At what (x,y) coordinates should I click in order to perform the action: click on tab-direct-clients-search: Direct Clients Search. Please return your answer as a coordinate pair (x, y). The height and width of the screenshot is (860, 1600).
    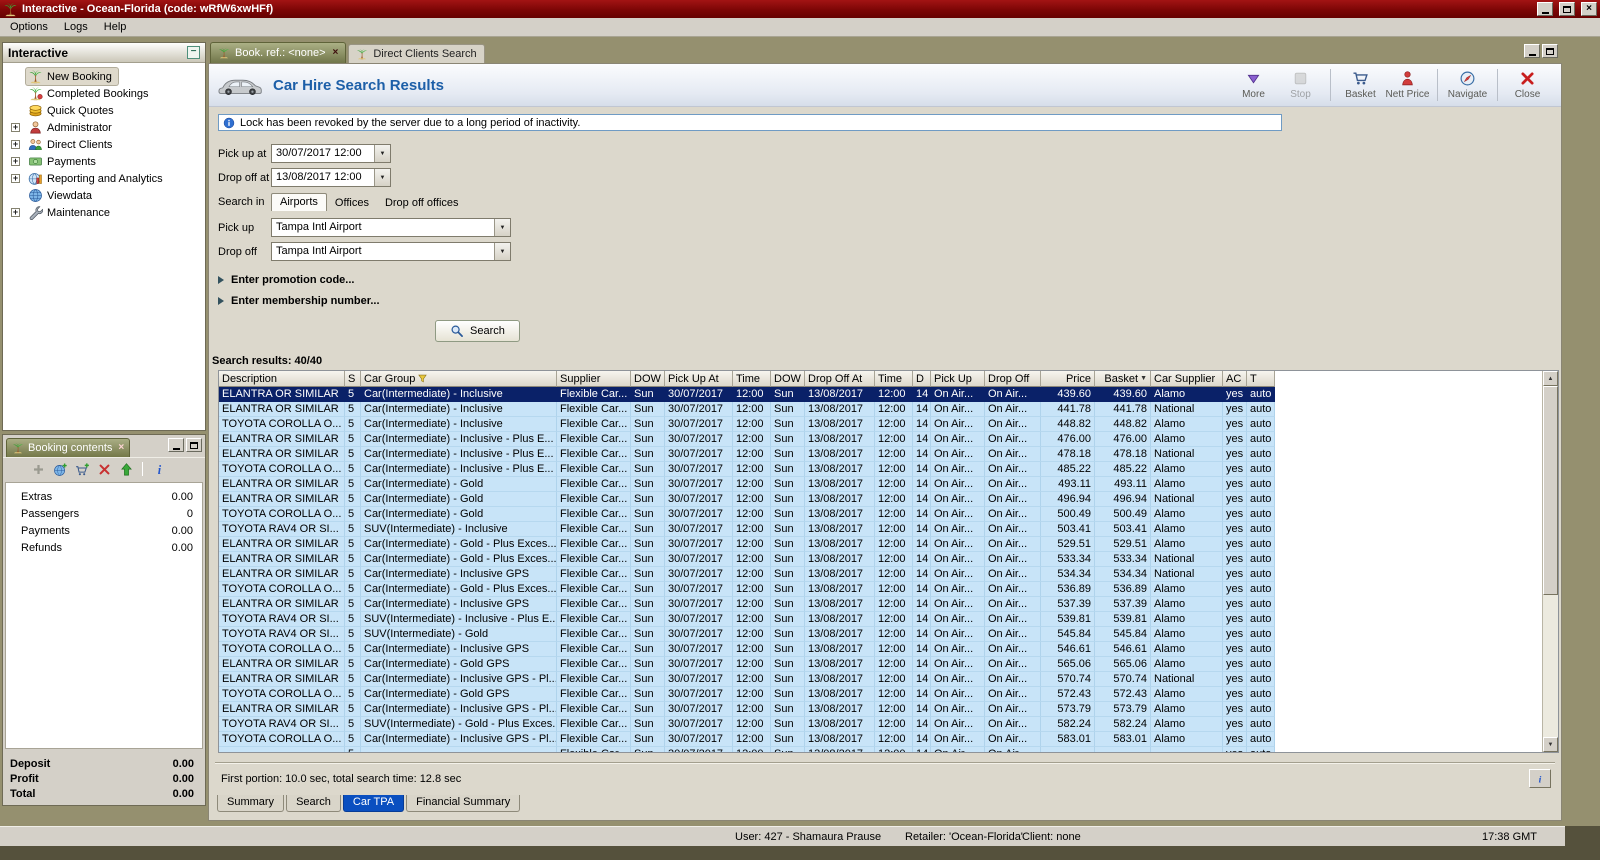
    Looking at the image, I should click on (416, 53).